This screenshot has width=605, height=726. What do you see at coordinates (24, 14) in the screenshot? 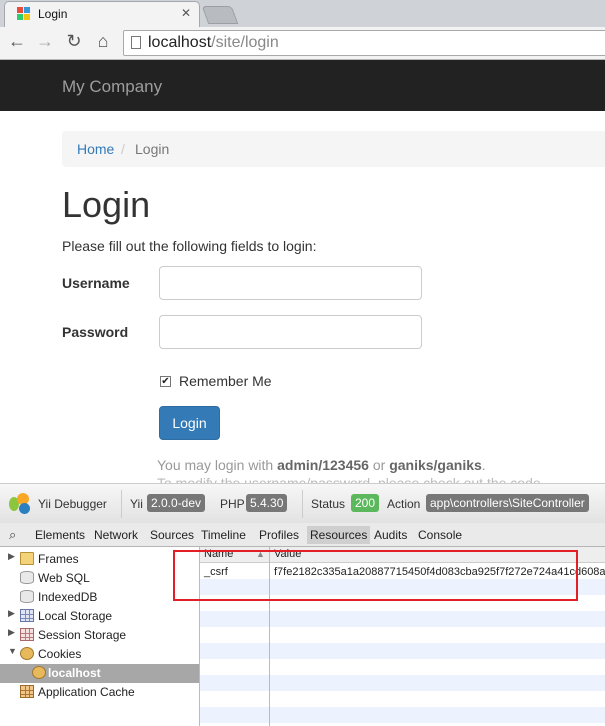
I see `yii-favicon-icon` at bounding box center [24, 14].